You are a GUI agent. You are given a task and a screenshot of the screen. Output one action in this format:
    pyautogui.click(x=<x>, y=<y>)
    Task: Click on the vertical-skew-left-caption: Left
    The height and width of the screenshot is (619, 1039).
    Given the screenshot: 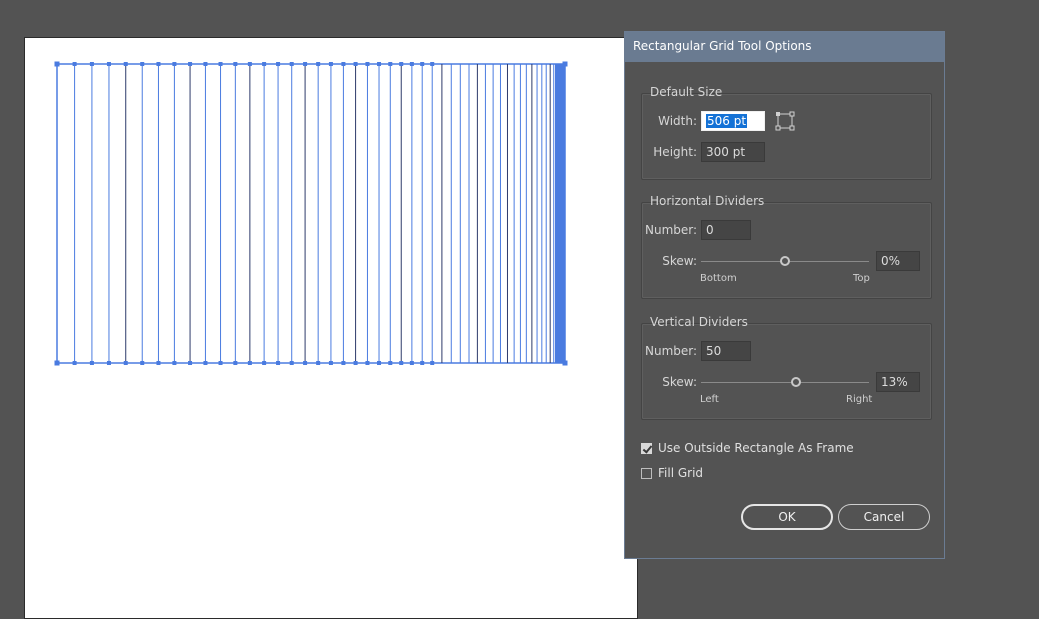 What is the action you would take?
    pyautogui.click(x=709, y=399)
    